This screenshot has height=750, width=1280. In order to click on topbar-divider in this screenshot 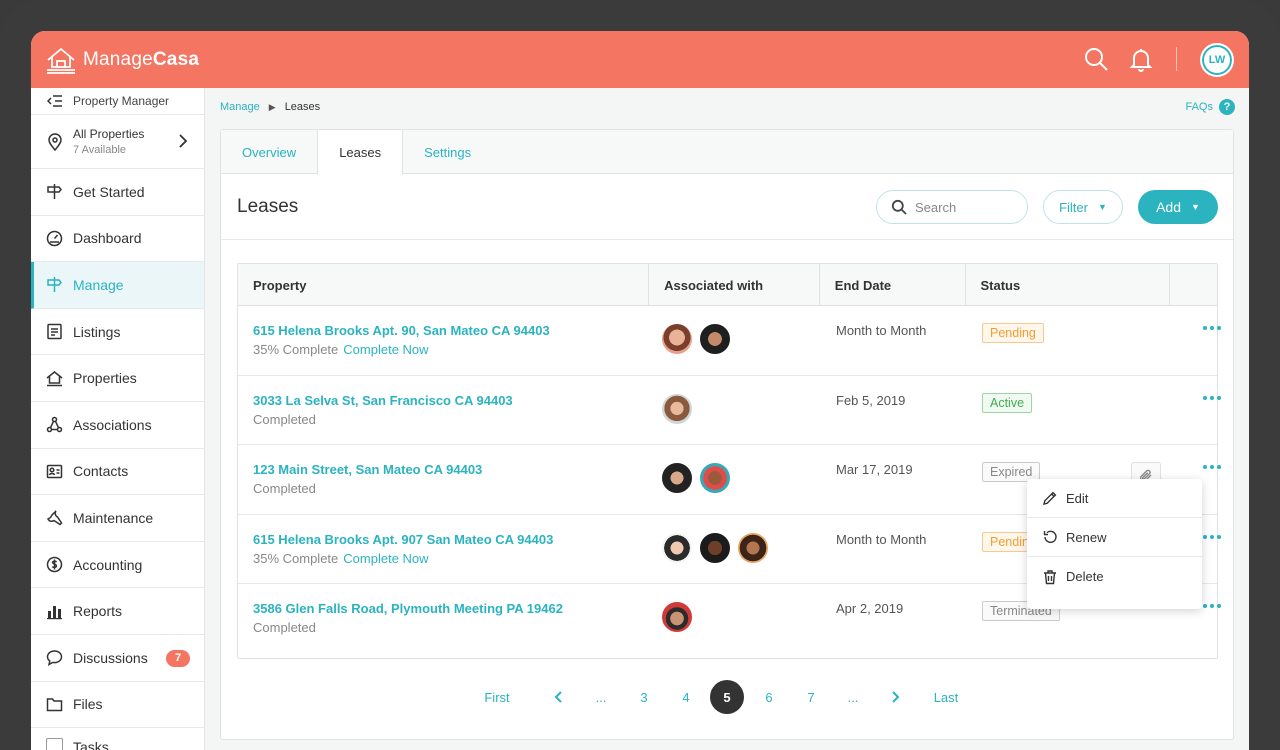, I will do `click(1176, 59)`.